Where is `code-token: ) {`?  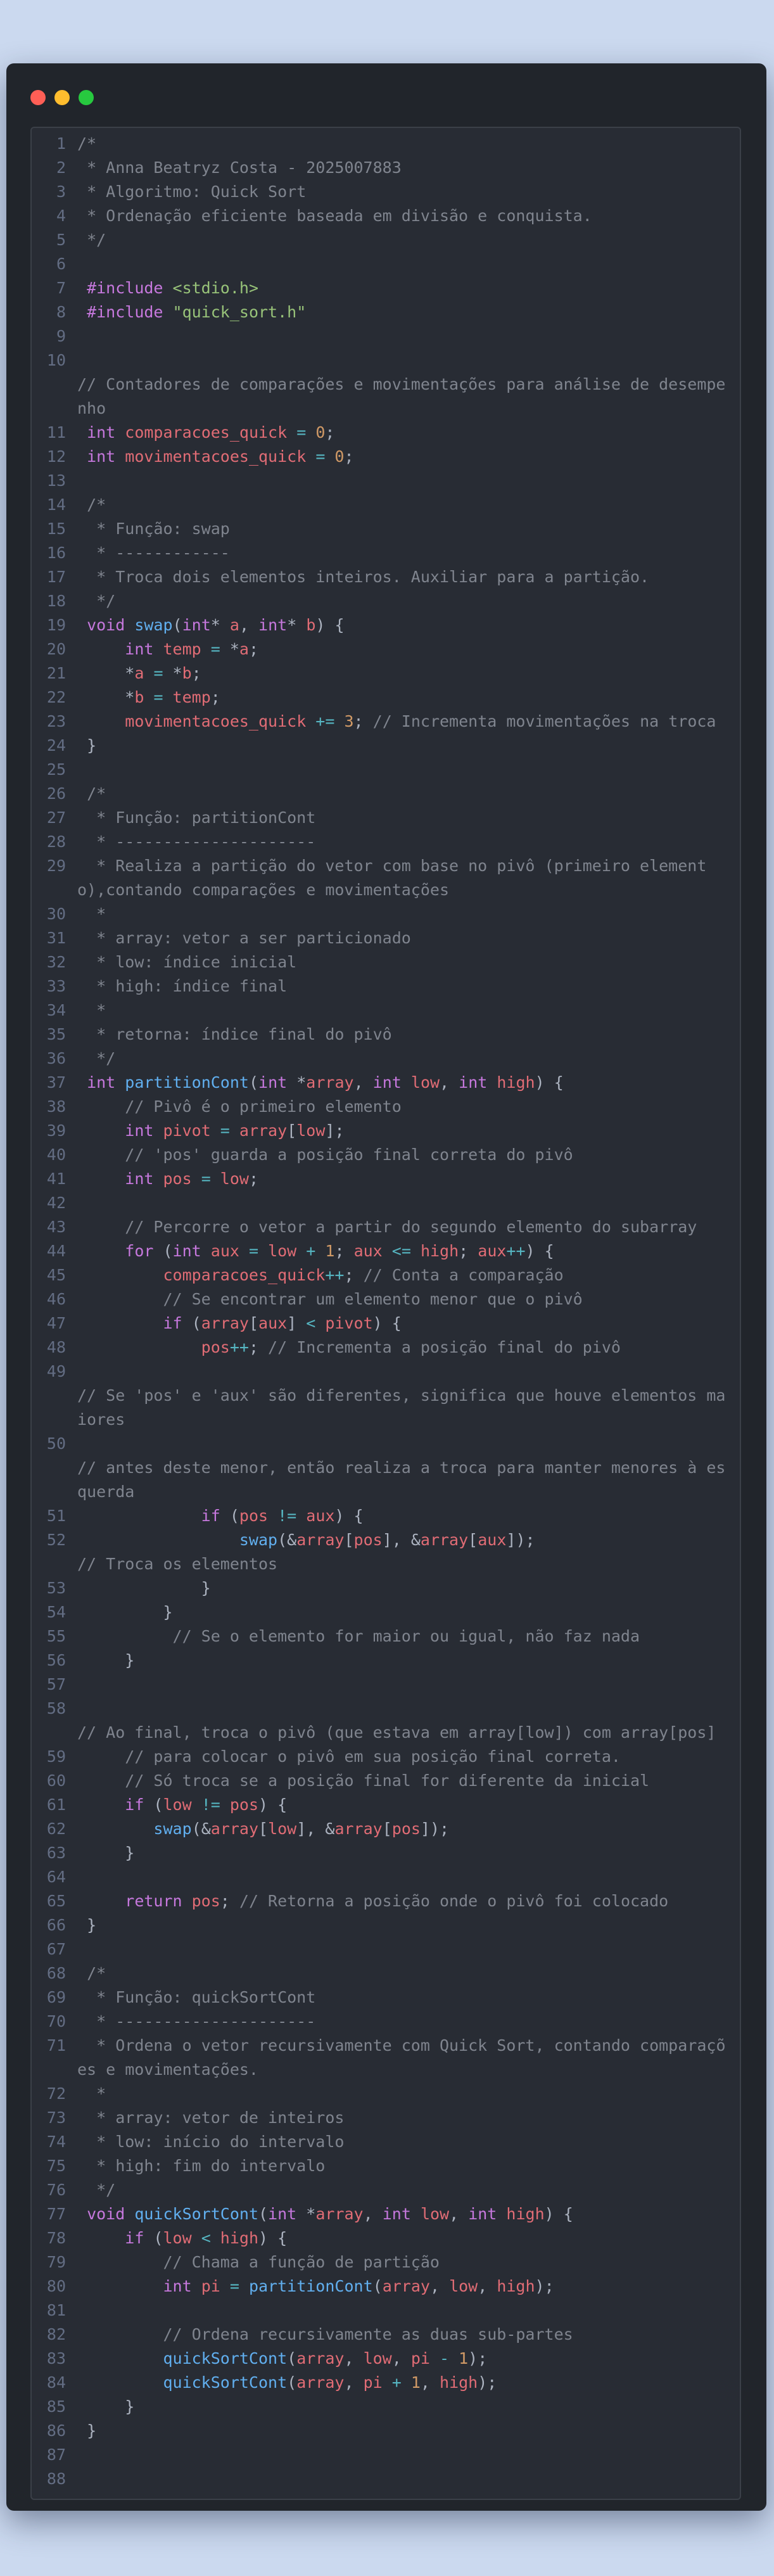
code-token: ) { is located at coordinates (330, 625).